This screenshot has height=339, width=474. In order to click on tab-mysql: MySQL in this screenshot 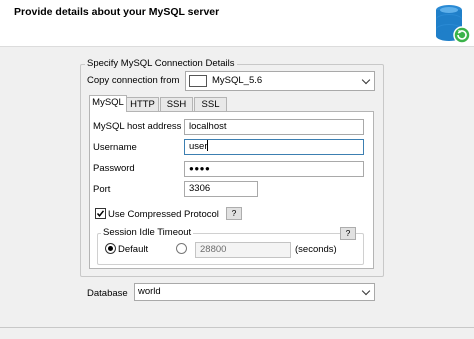, I will do `click(108, 103)`.